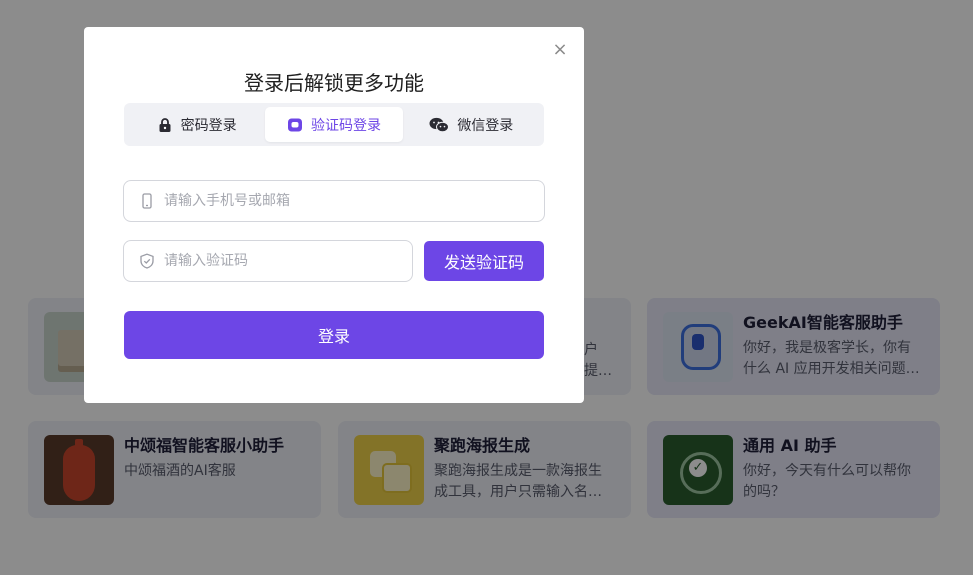 This screenshot has height=575, width=973. Describe the element at coordinates (165, 124) in the screenshot. I see `lock-icon` at that location.